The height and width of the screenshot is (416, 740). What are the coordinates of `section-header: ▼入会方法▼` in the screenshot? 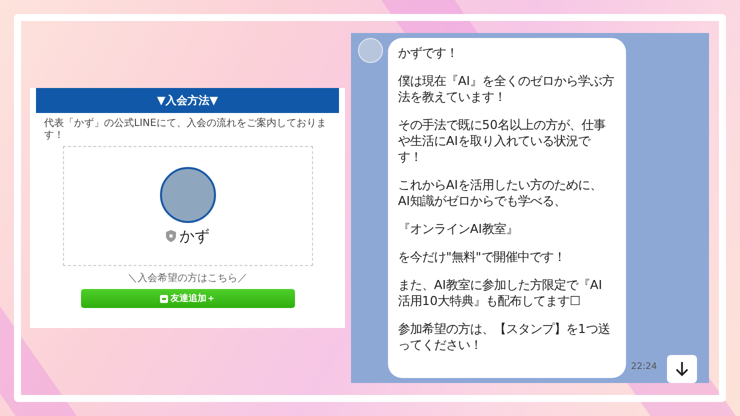 It's located at (187, 100).